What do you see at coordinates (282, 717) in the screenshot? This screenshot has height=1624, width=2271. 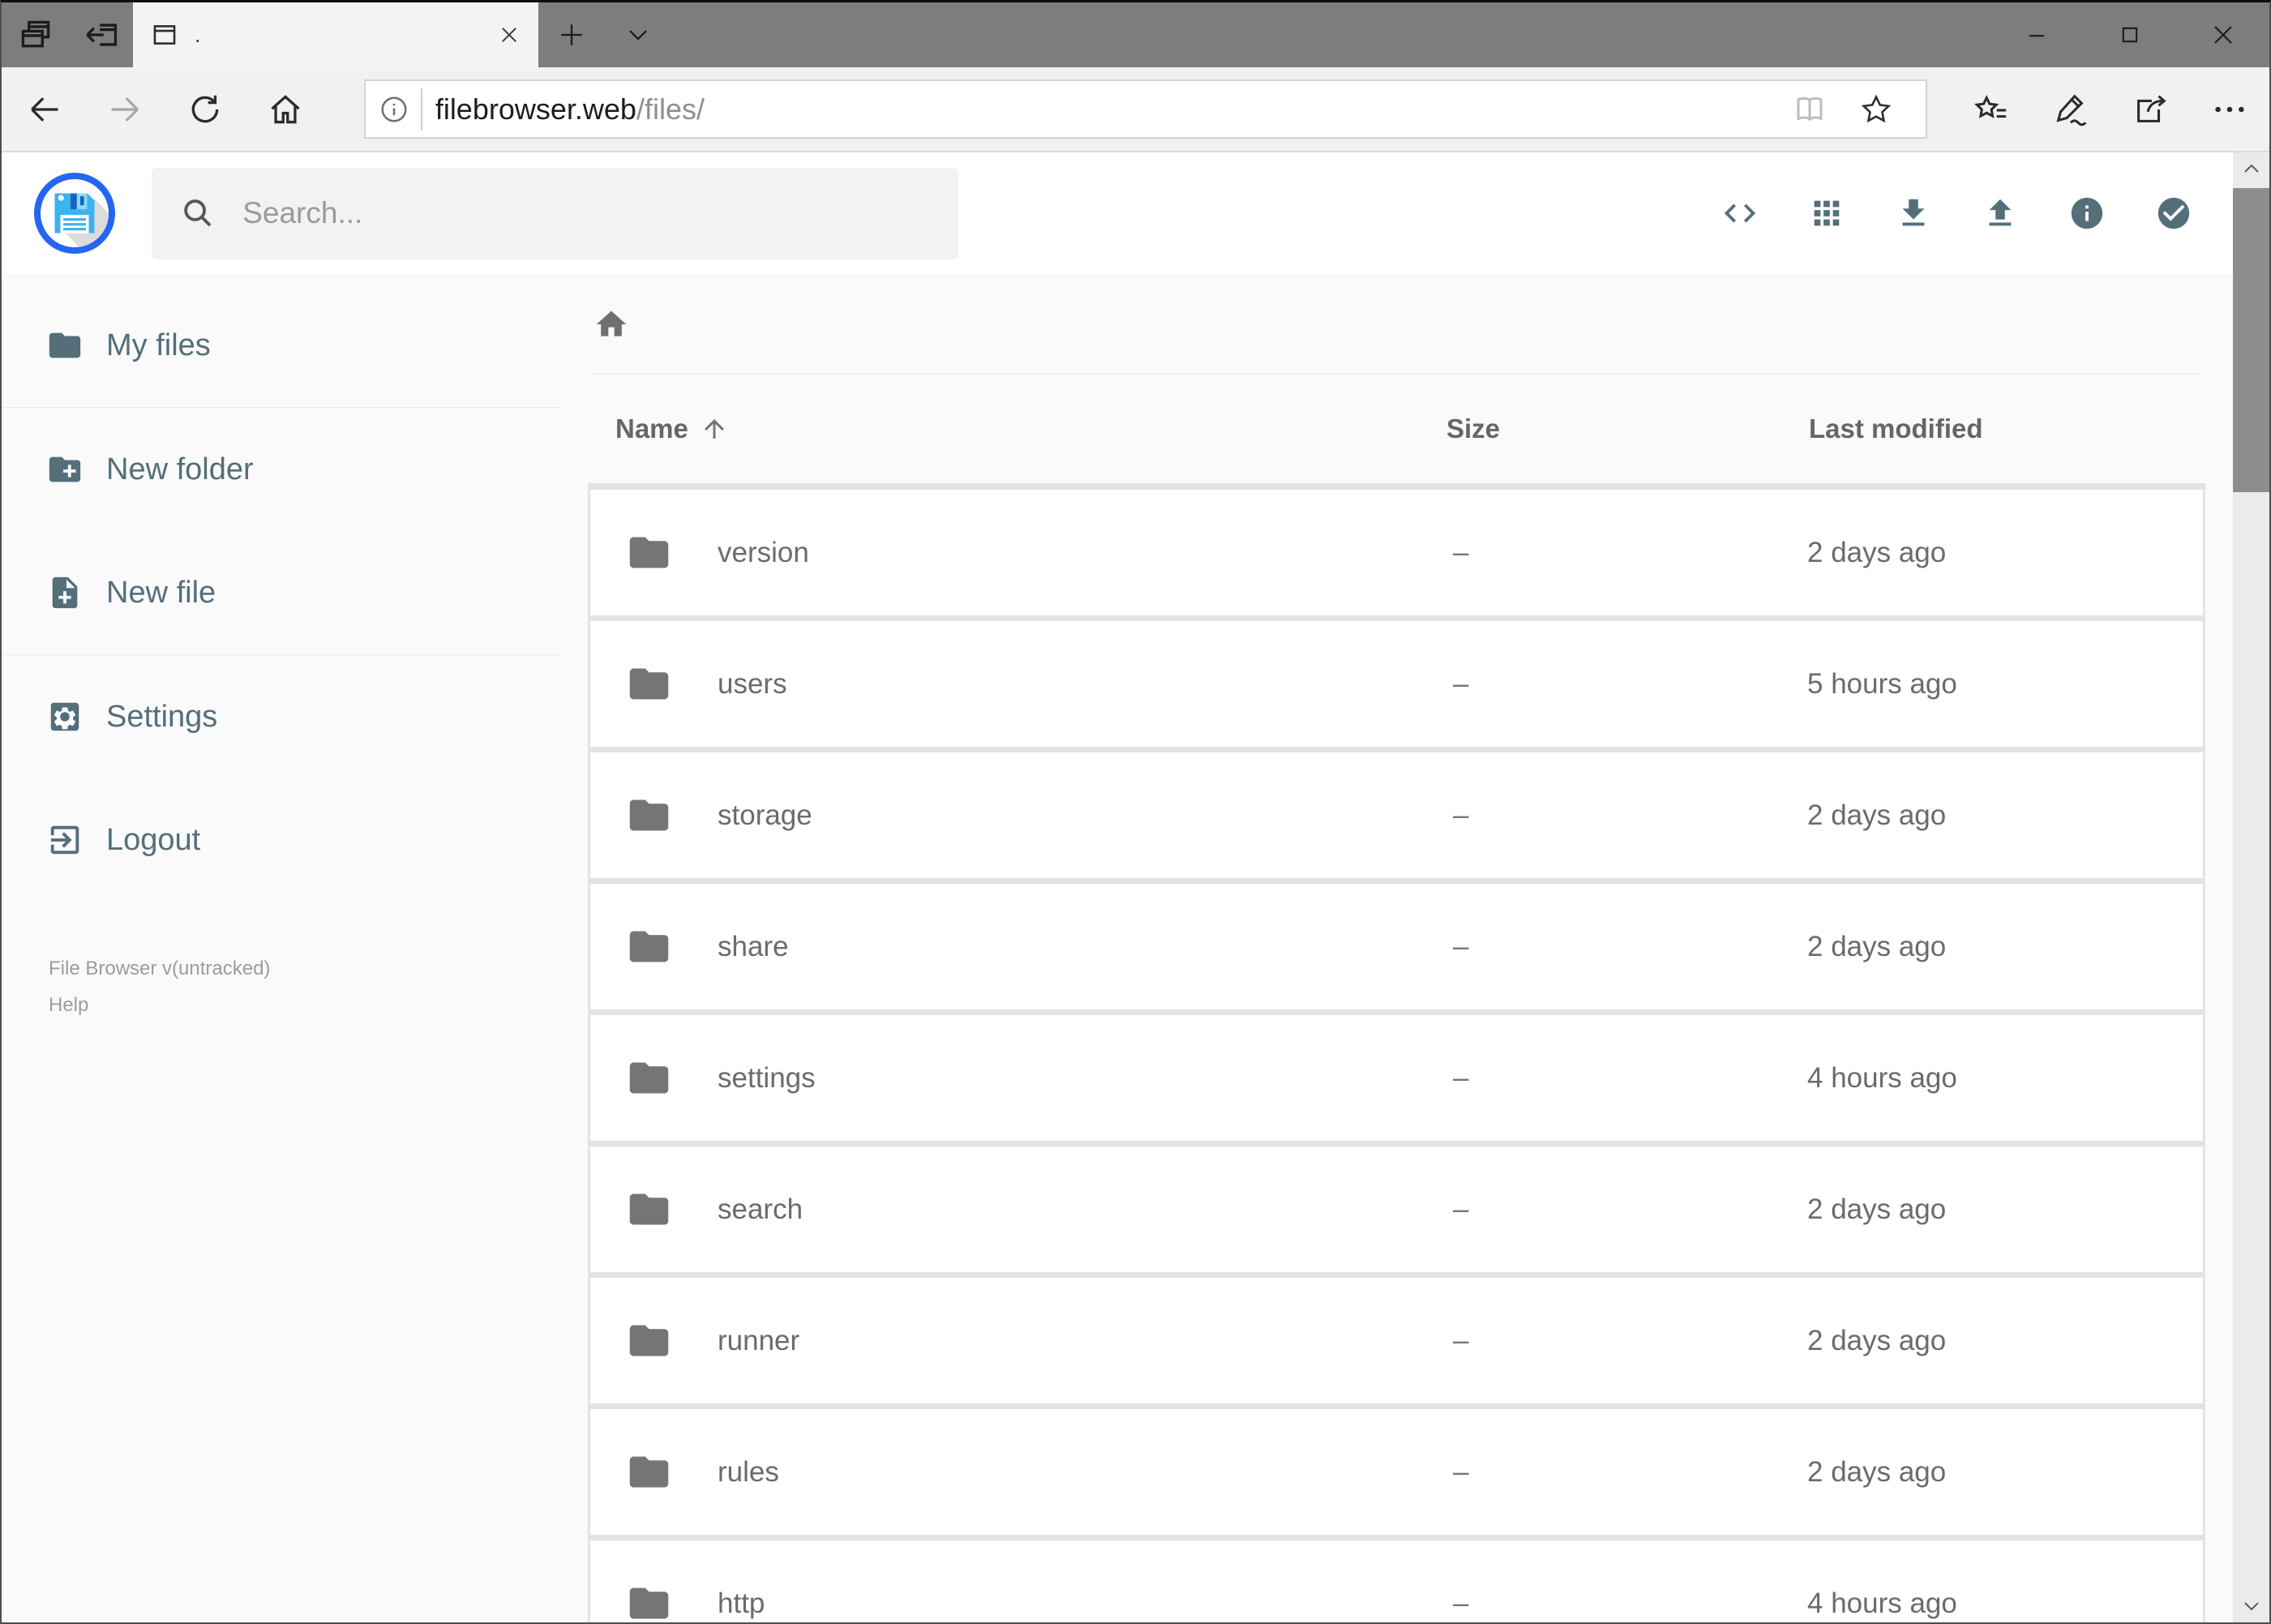 I see `sidebar-item-settings: Settings` at bounding box center [282, 717].